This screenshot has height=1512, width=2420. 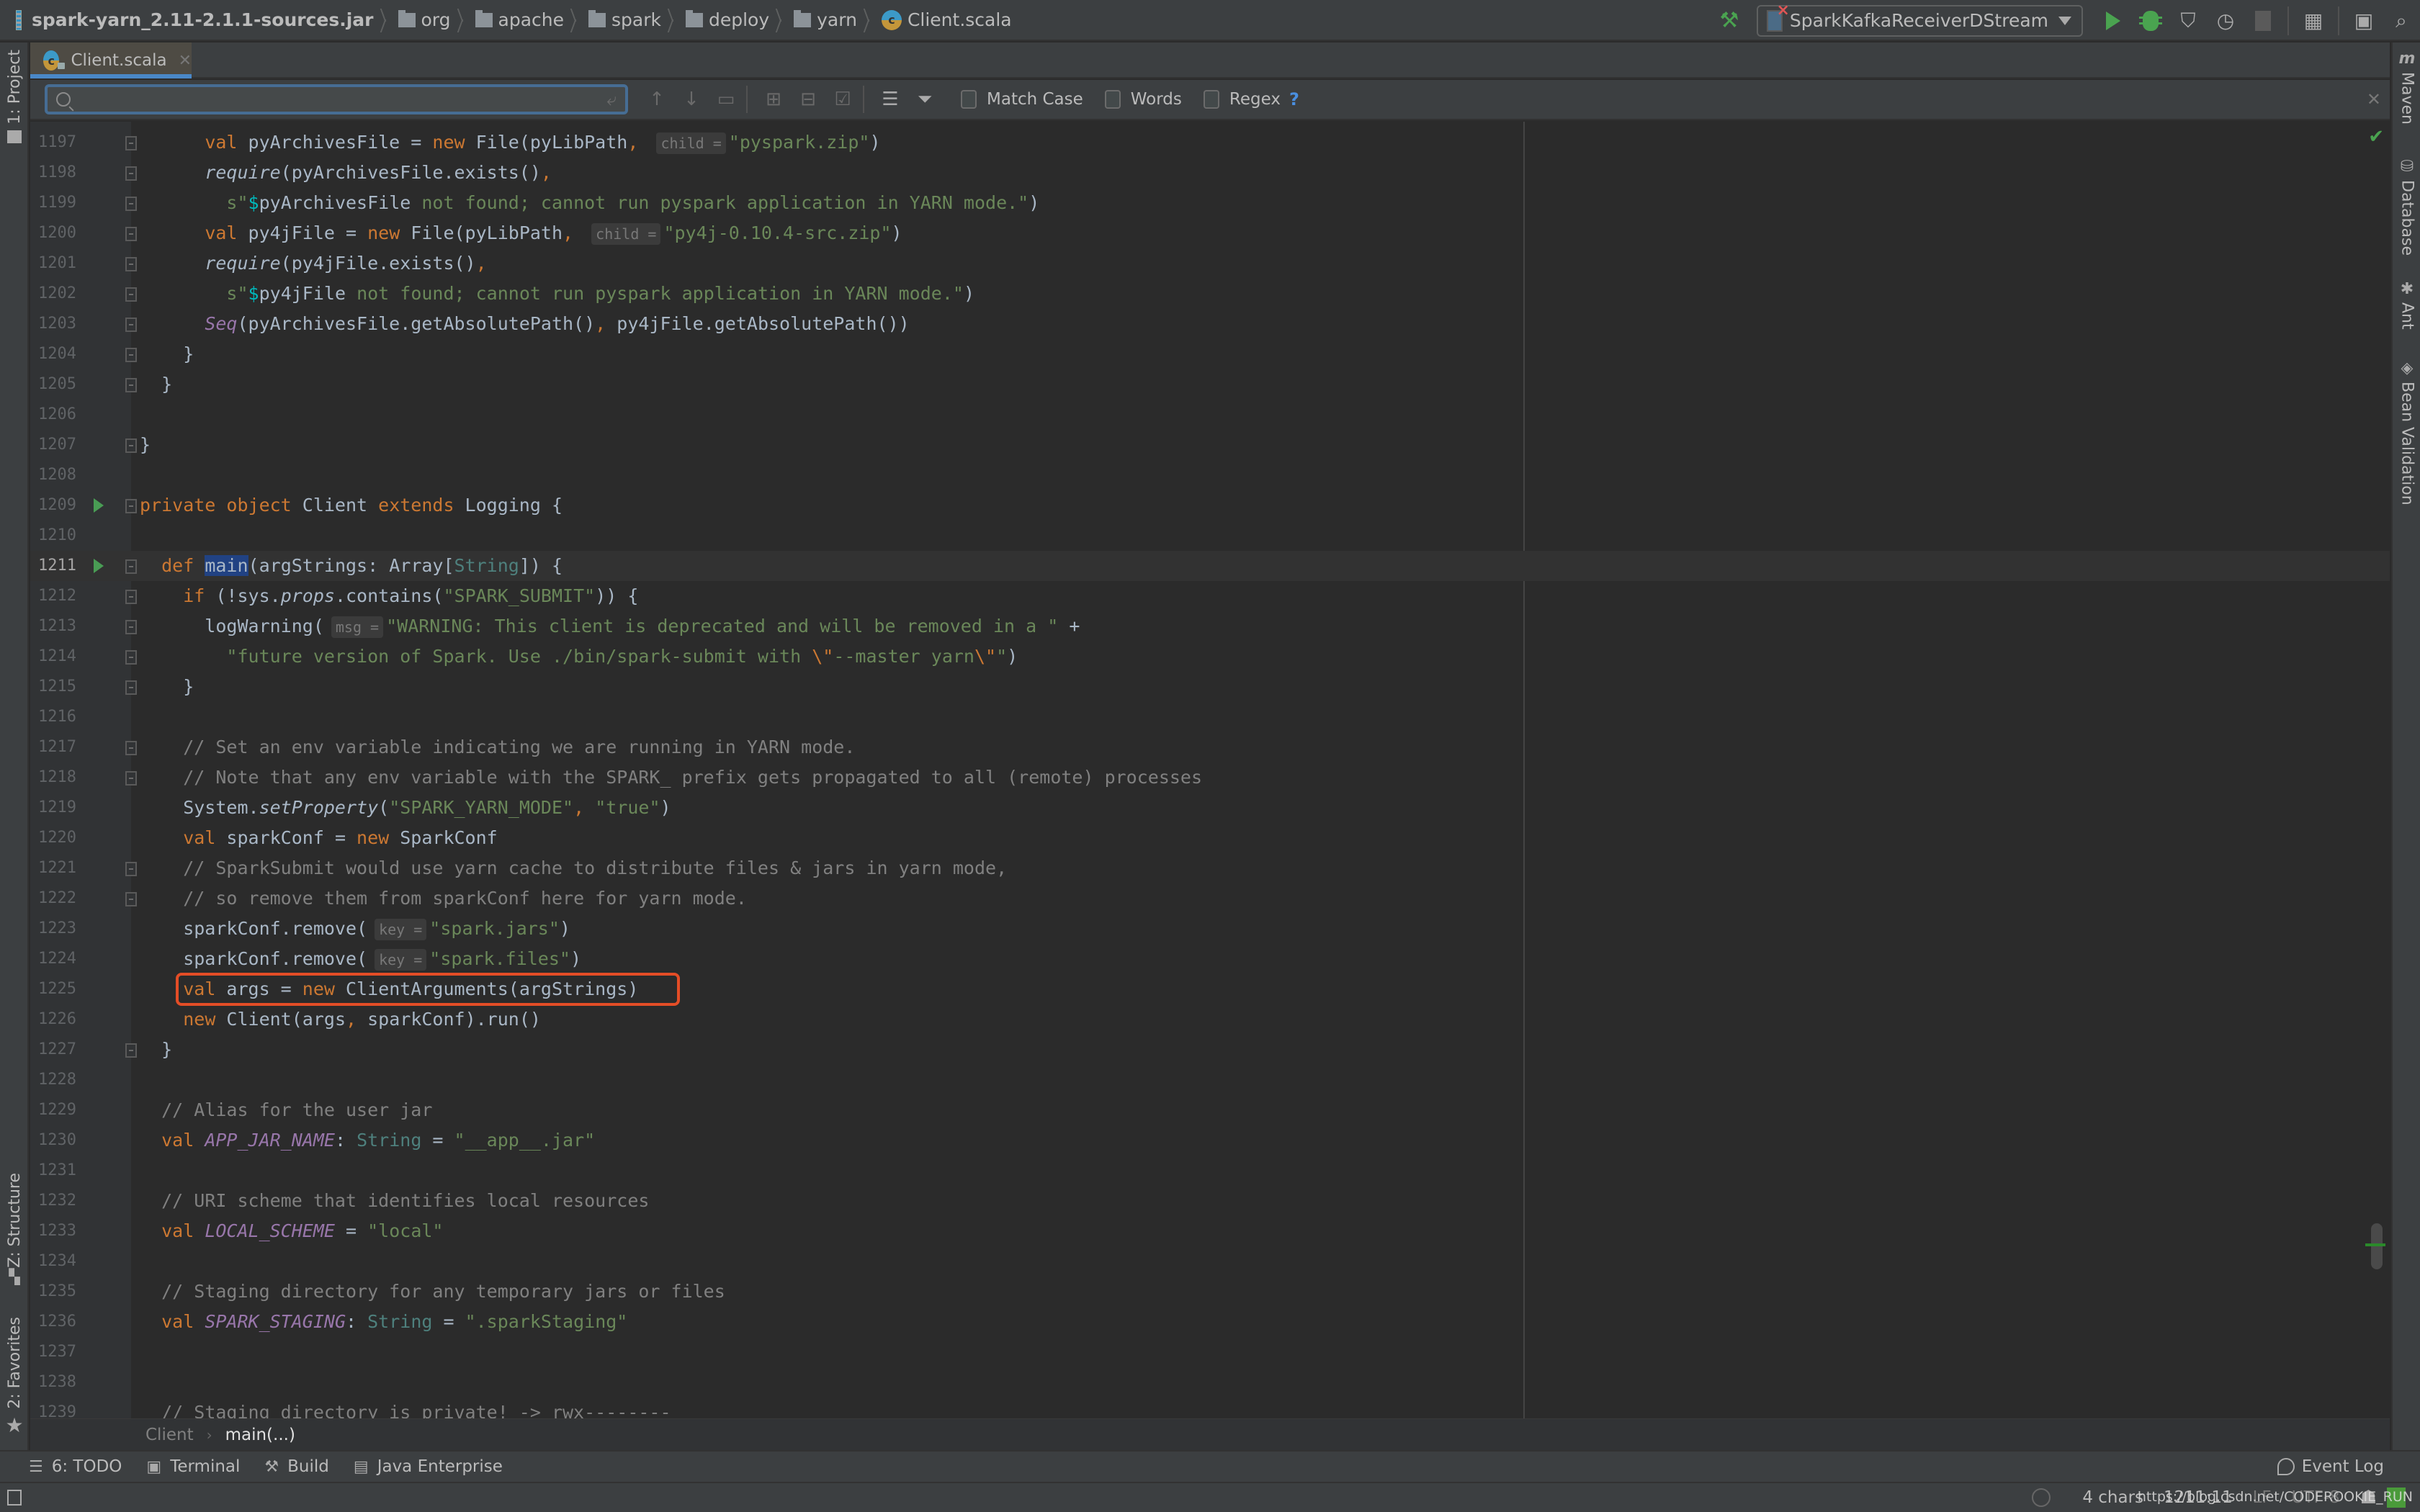 I want to click on line-number: 1236, so click(x=53, y=1322).